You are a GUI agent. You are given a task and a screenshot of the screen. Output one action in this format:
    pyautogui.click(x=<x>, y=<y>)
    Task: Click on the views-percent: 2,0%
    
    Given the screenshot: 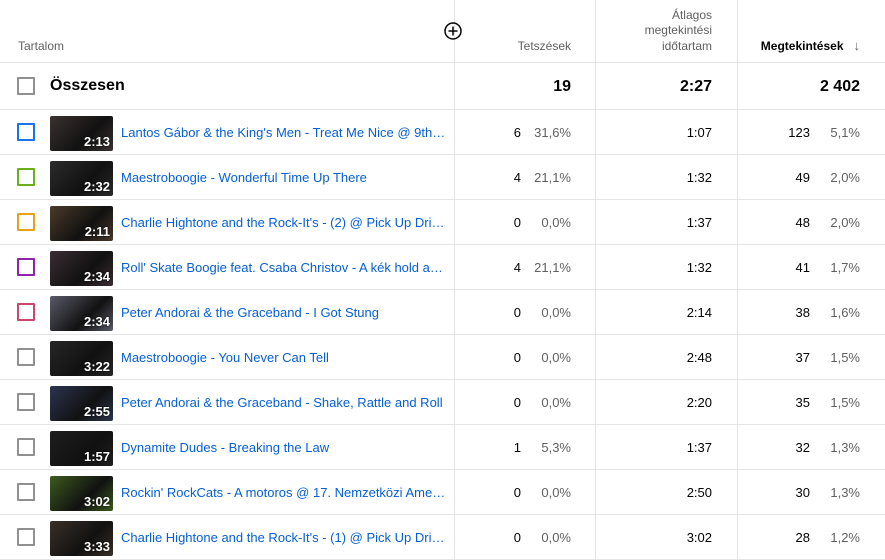 What is the action you would take?
    pyautogui.click(x=845, y=222)
    